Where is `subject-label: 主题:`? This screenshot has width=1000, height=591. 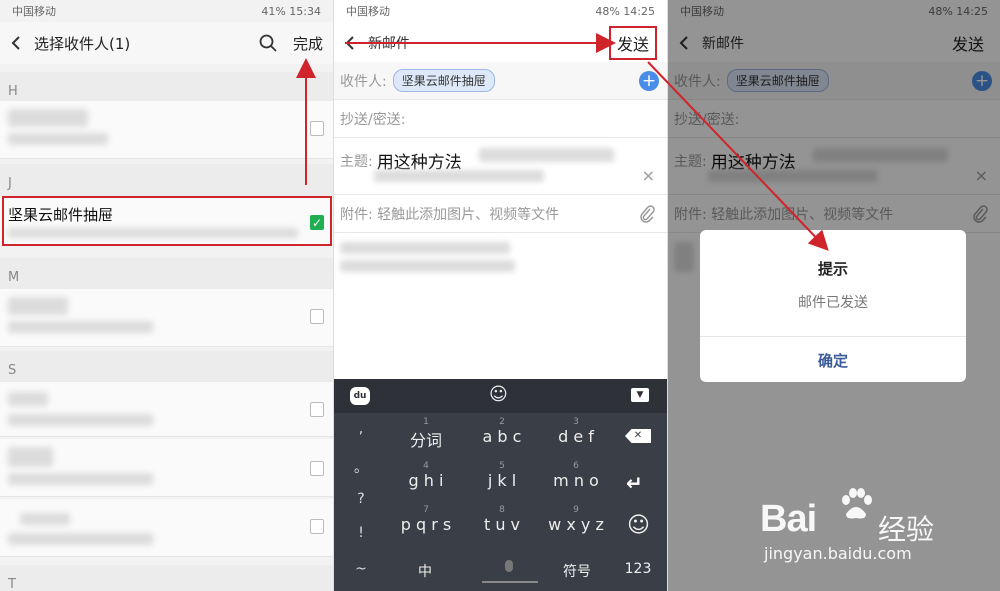 subject-label: 主题: is located at coordinates (356, 162).